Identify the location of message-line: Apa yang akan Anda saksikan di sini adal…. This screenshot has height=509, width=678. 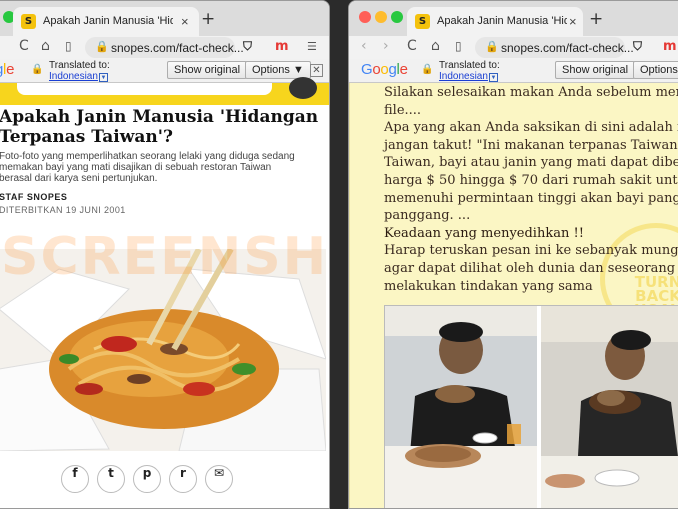
(531, 128).